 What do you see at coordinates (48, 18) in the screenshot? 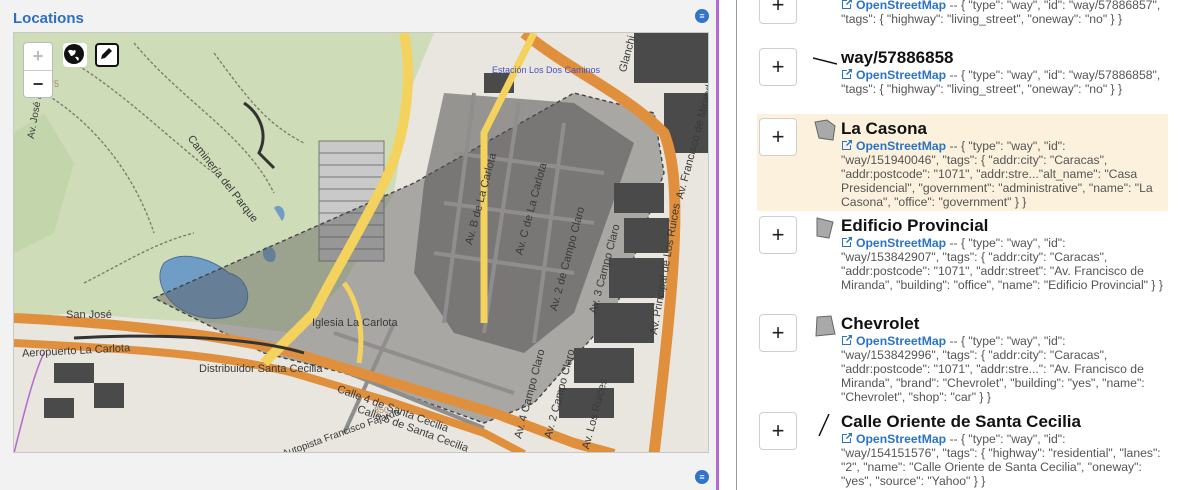
I see `locations-title: Locations` at bounding box center [48, 18].